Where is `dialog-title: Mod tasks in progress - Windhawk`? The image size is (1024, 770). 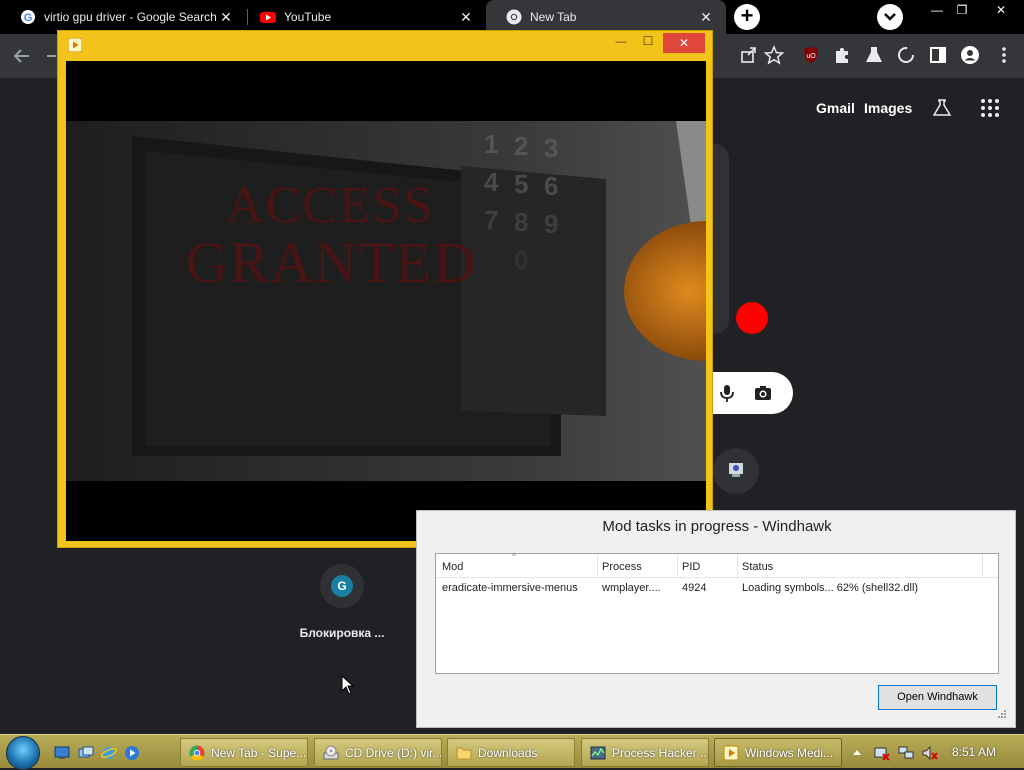
dialog-title: Mod tasks in progress - Windhawk is located at coordinates (717, 526).